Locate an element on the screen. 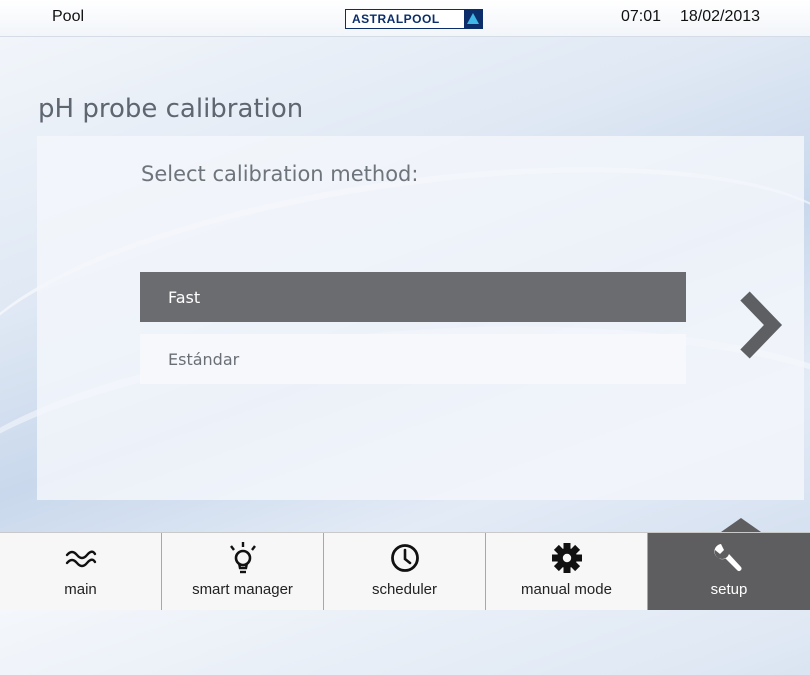 This screenshot has width=810, height=675. option-label: Fast is located at coordinates (184, 297).